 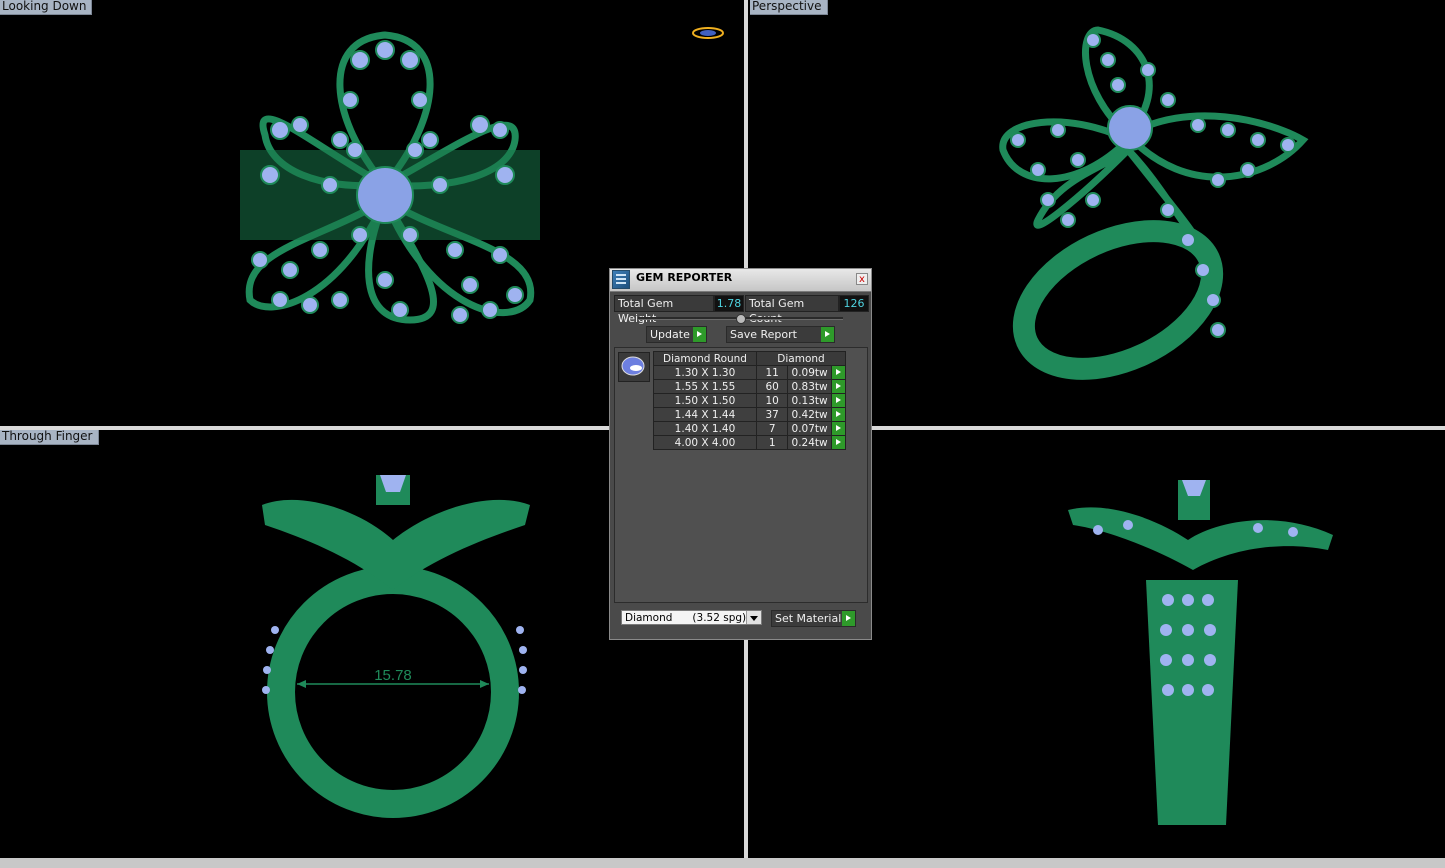 I want to click on total-count-label: Total Gem Count, so click(x=792, y=310).